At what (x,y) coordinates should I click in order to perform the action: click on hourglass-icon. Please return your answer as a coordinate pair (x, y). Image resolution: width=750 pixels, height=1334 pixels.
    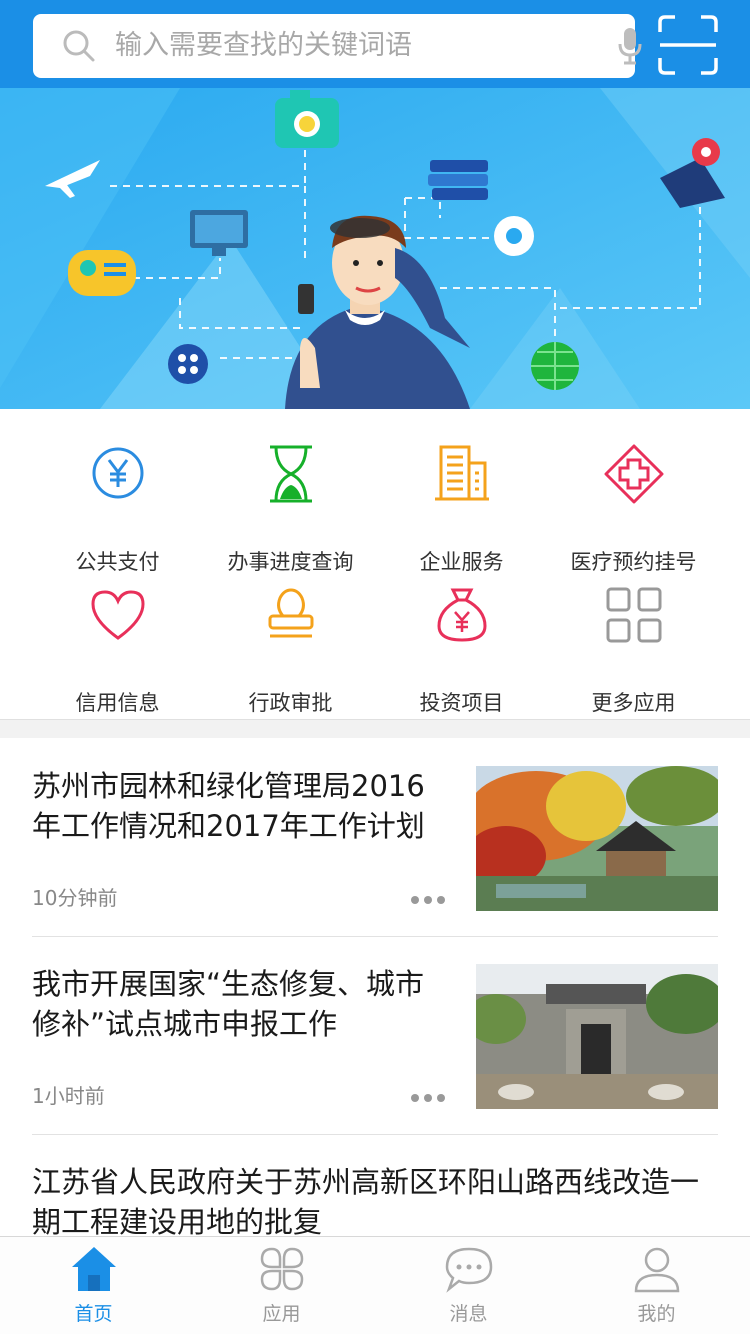
    Looking at the image, I should click on (291, 474).